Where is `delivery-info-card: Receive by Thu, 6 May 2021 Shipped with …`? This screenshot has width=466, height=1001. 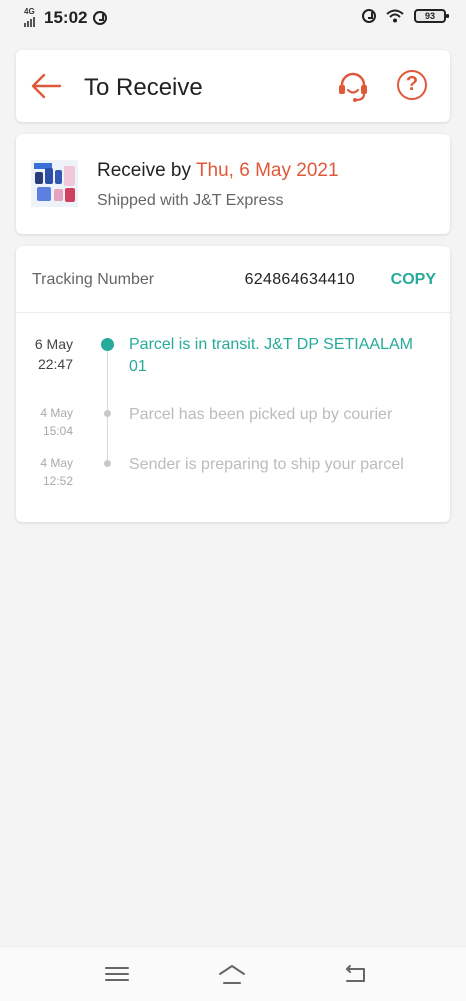
delivery-info-card: Receive by Thu, 6 May 2021 Shipped with … is located at coordinates (233, 184).